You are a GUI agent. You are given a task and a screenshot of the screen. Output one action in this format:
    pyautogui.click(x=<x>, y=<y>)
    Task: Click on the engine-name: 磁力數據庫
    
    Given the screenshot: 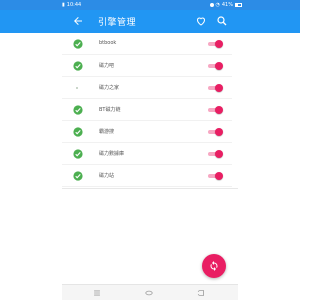 What is the action you would take?
    pyautogui.click(x=112, y=154)
    